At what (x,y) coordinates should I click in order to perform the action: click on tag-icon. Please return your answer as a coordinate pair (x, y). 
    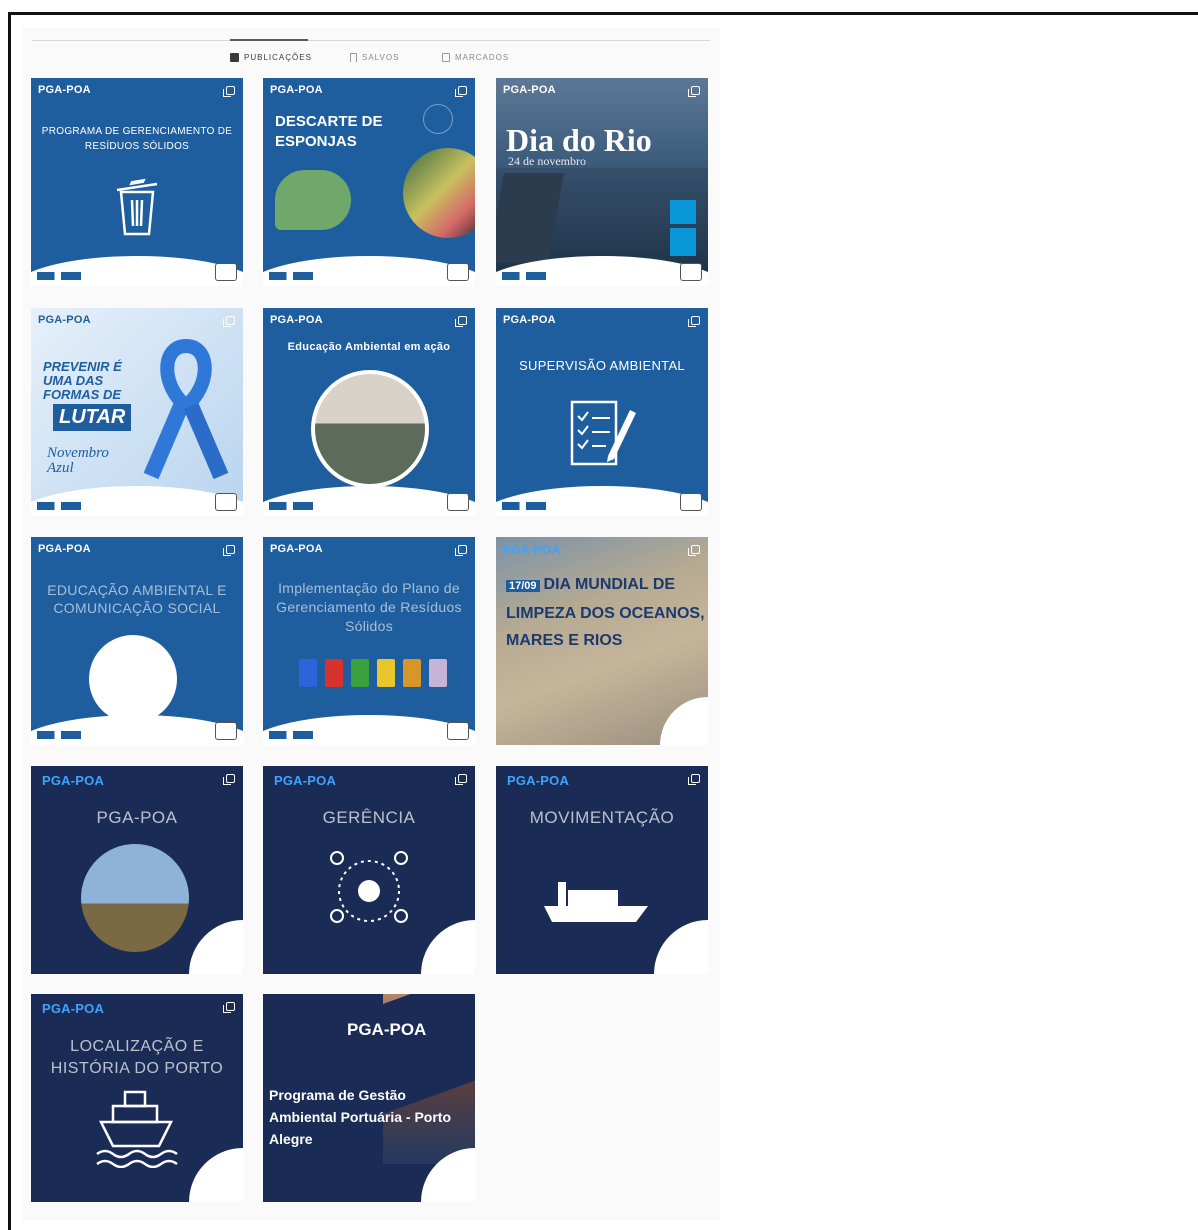
    Looking at the image, I should click on (446, 57).